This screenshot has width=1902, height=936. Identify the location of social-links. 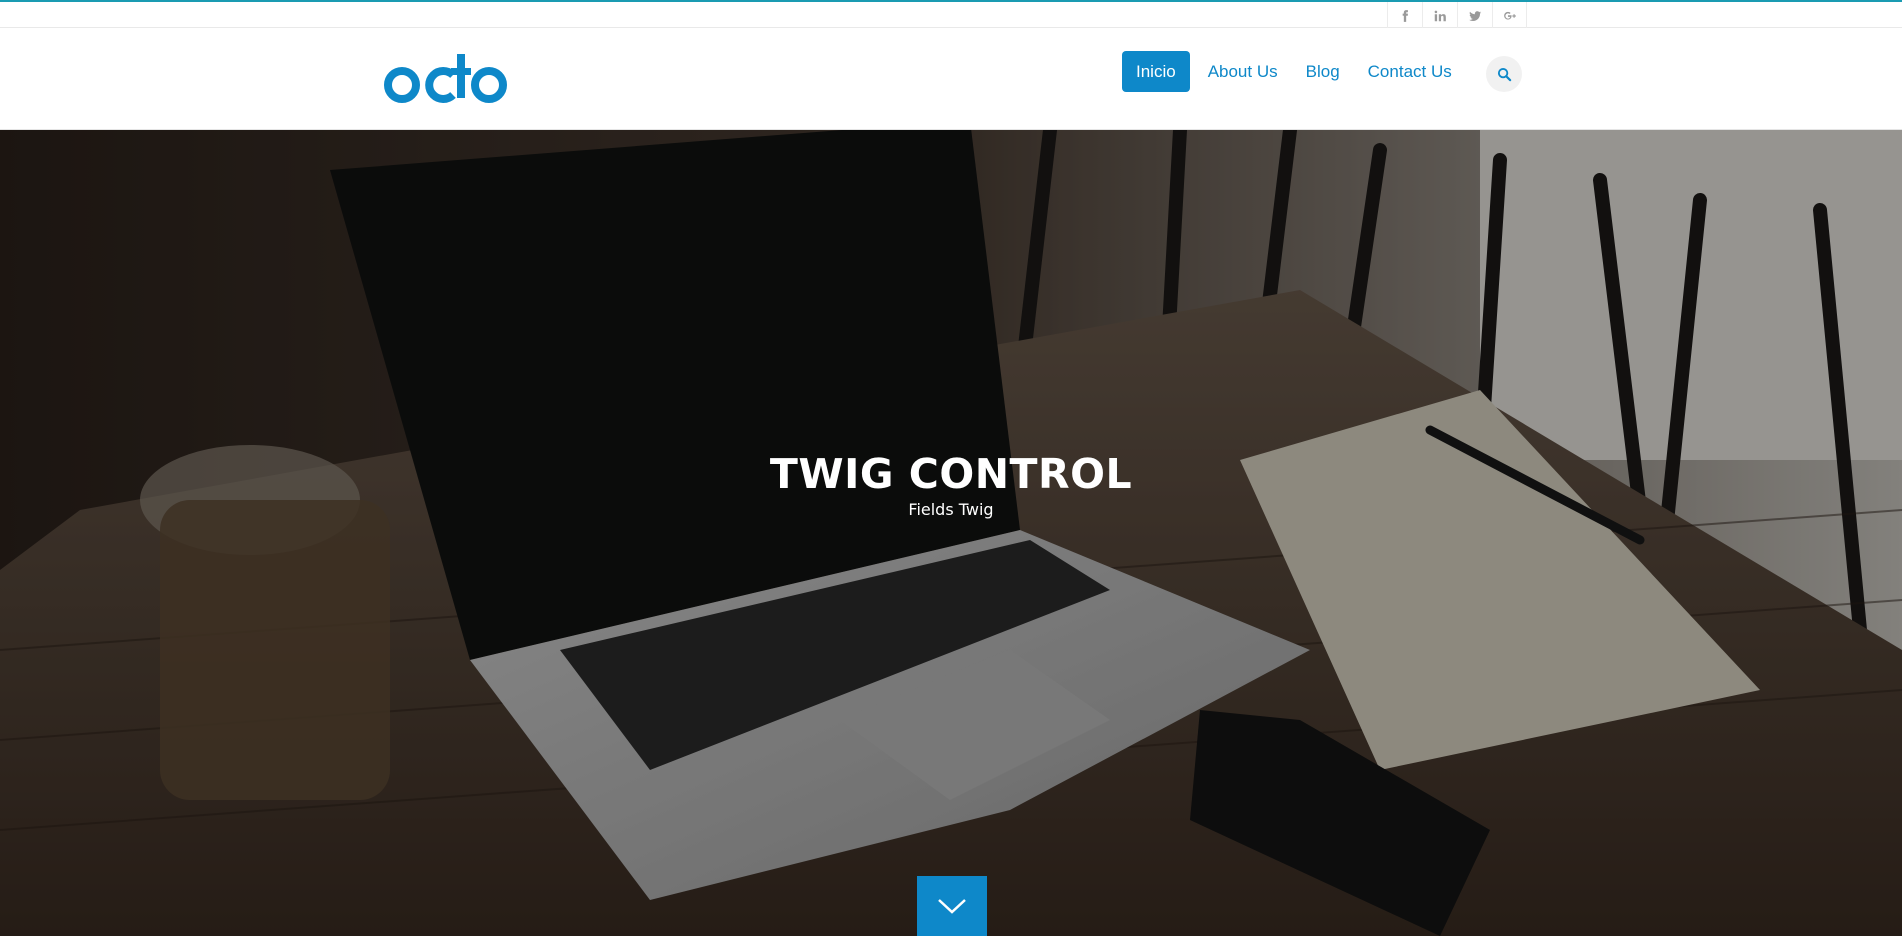
(1457, 15).